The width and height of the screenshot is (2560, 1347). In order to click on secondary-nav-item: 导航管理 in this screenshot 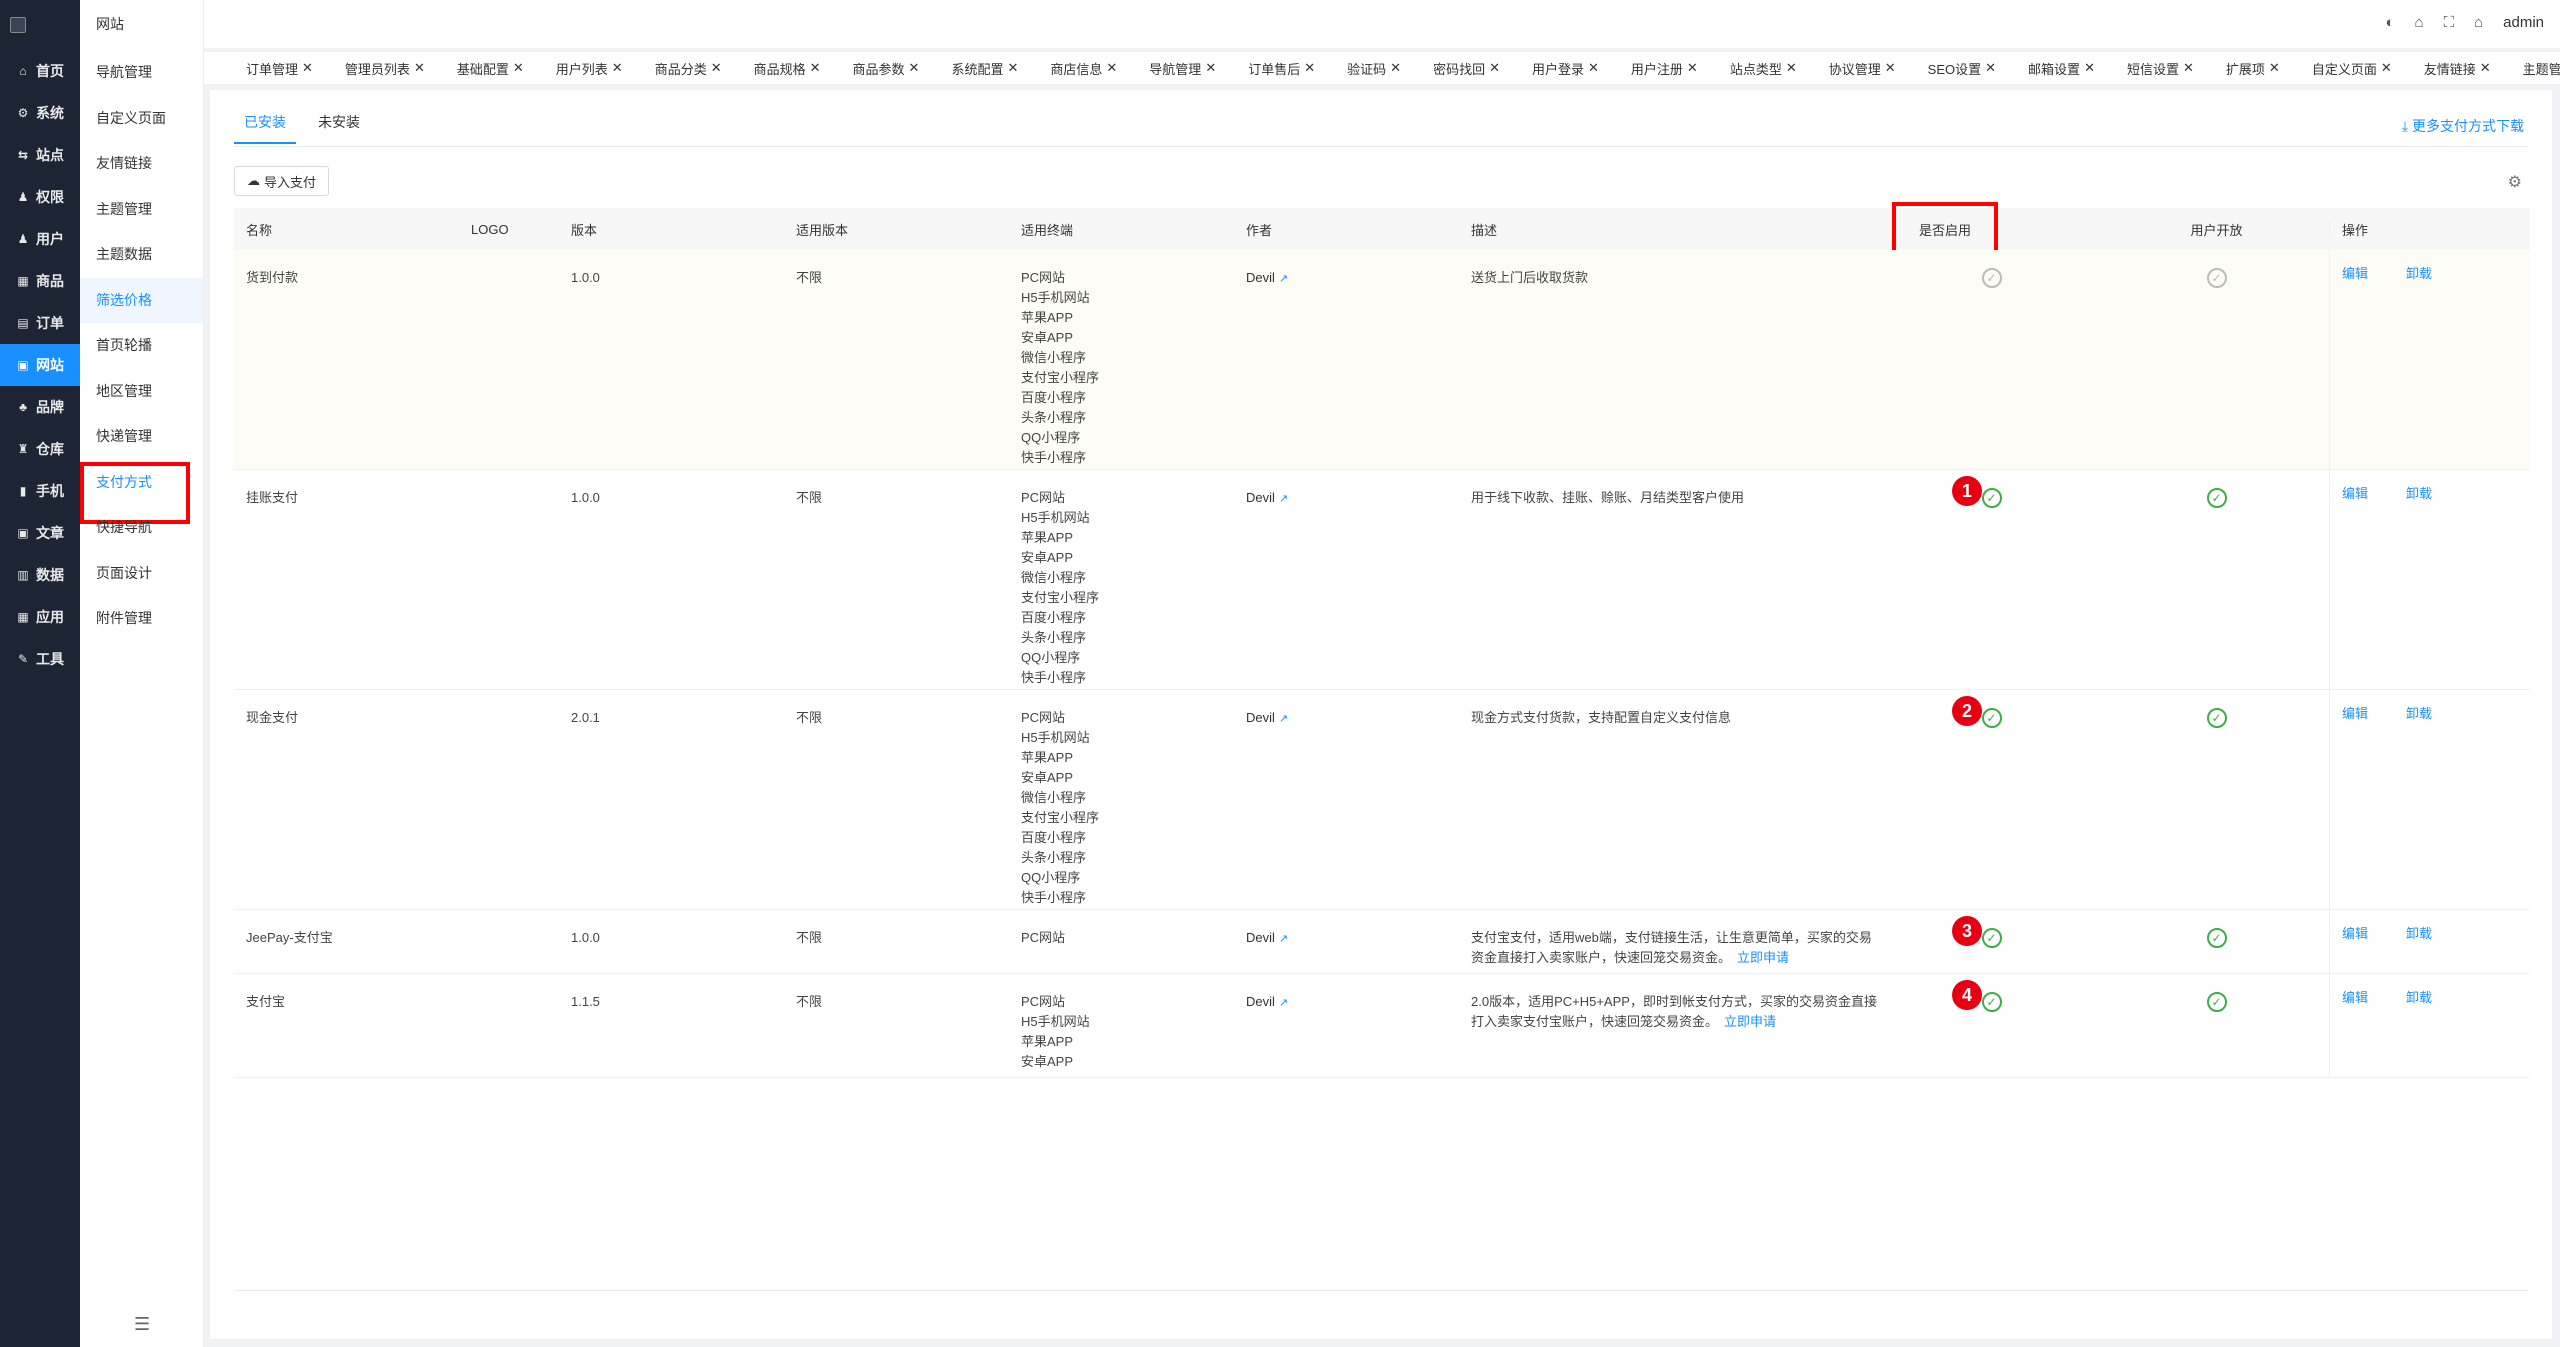, I will do `click(141, 73)`.